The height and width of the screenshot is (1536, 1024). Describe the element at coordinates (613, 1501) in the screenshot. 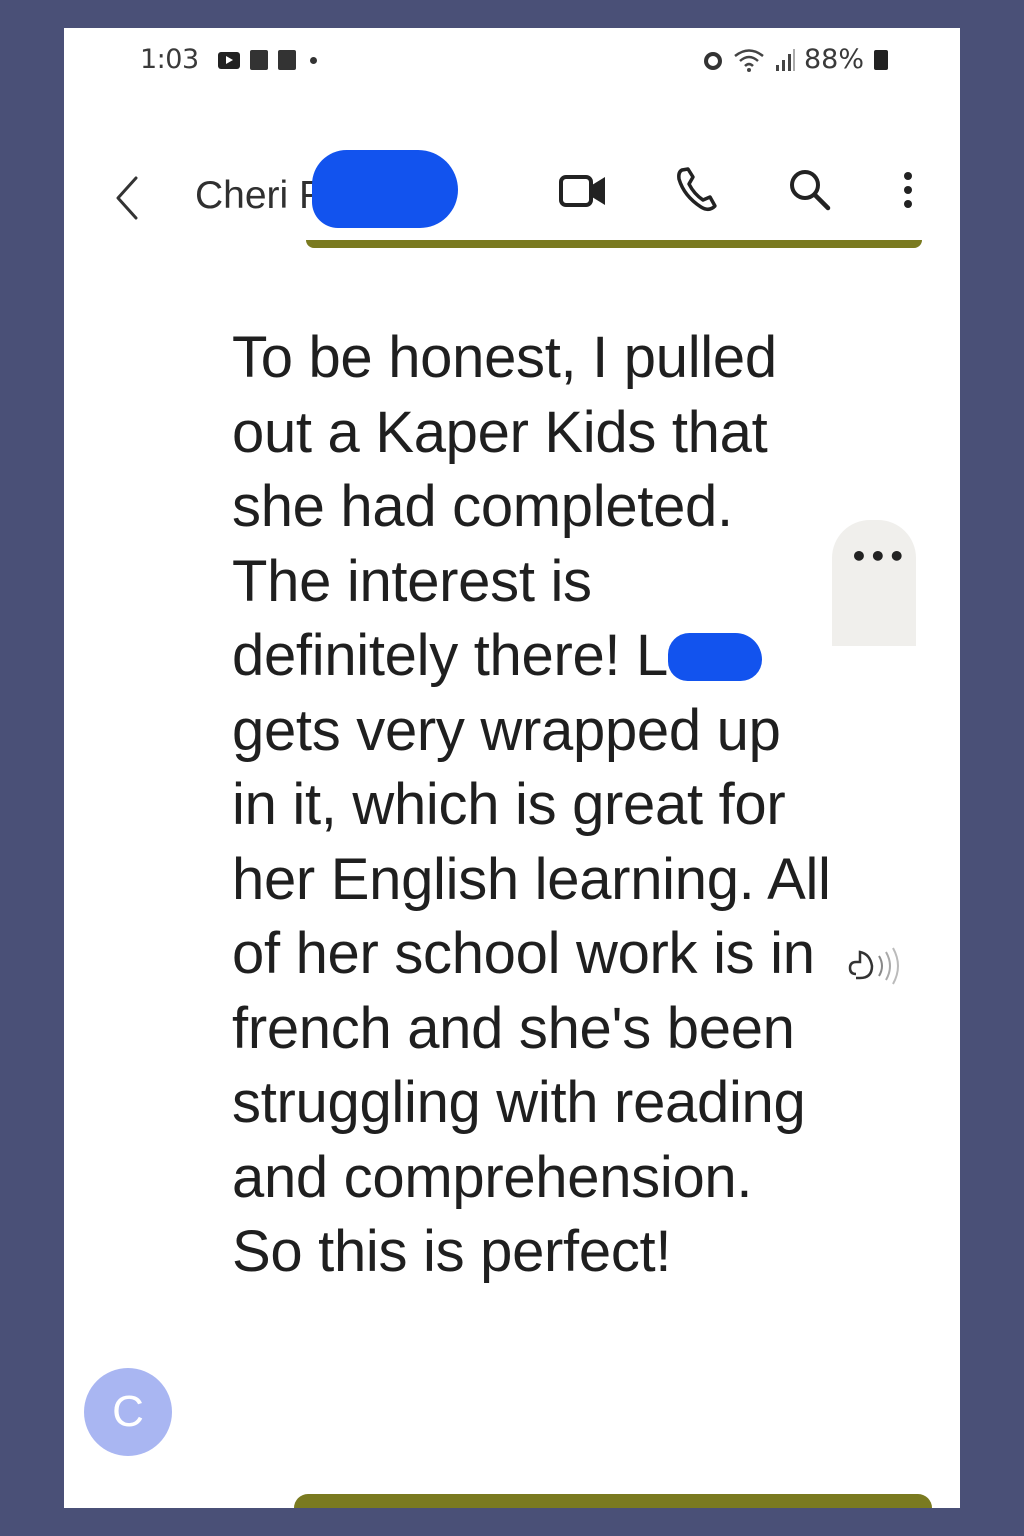

I see `next-message-bubble-edge` at that location.